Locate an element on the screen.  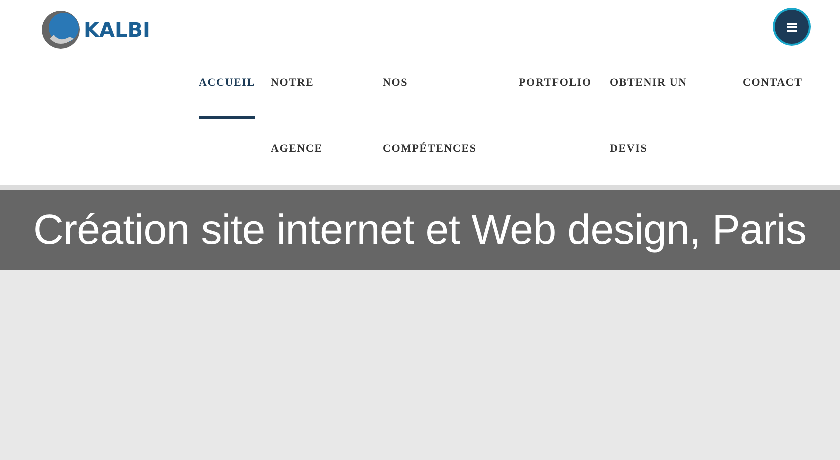
logo-text: KALBI is located at coordinates (117, 30).